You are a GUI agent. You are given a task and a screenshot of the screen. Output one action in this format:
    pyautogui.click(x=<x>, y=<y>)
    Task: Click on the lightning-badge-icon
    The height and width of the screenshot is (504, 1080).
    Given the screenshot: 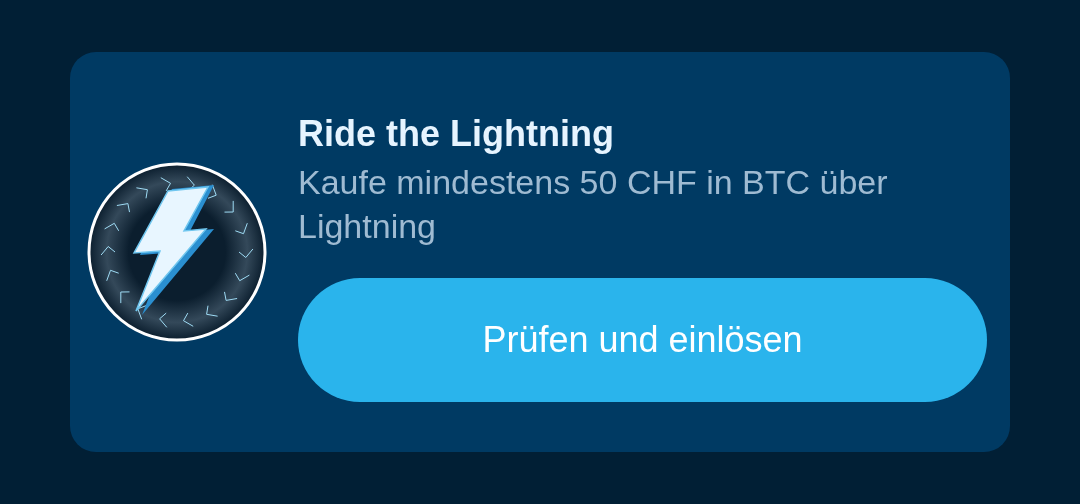 What is the action you would take?
    pyautogui.click(x=177, y=252)
    